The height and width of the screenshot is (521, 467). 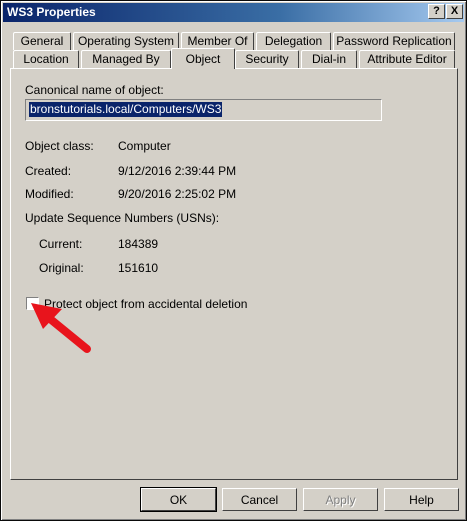 What do you see at coordinates (126, 41) in the screenshot?
I see `tab-operating-system: Operating System` at bounding box center [126, 41].